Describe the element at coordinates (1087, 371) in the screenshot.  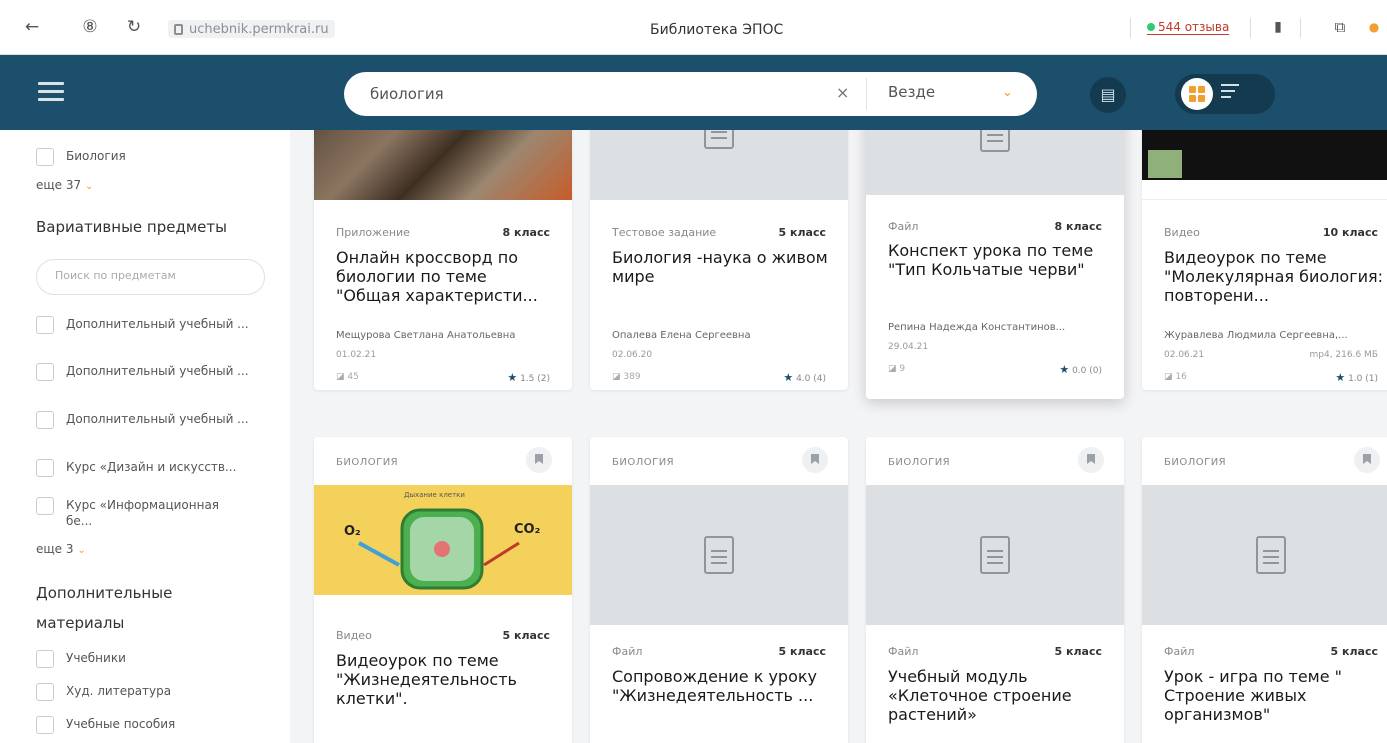
I see `card-rating: 0.0 (0)` at that location.